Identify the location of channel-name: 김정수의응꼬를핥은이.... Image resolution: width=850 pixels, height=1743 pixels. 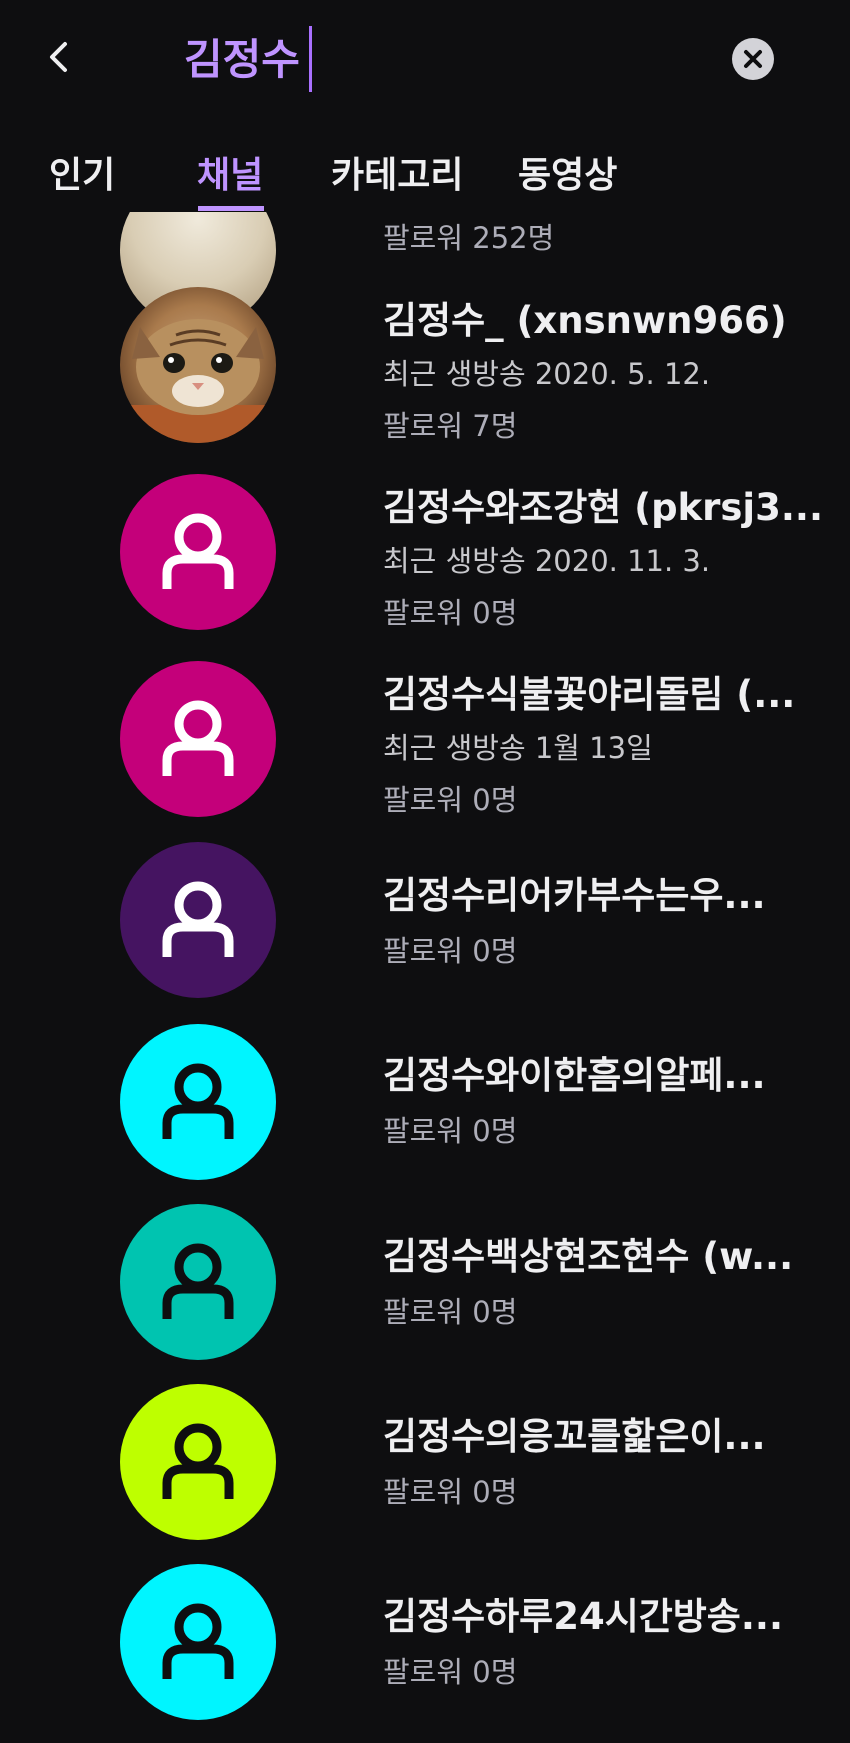
(574, 1436).